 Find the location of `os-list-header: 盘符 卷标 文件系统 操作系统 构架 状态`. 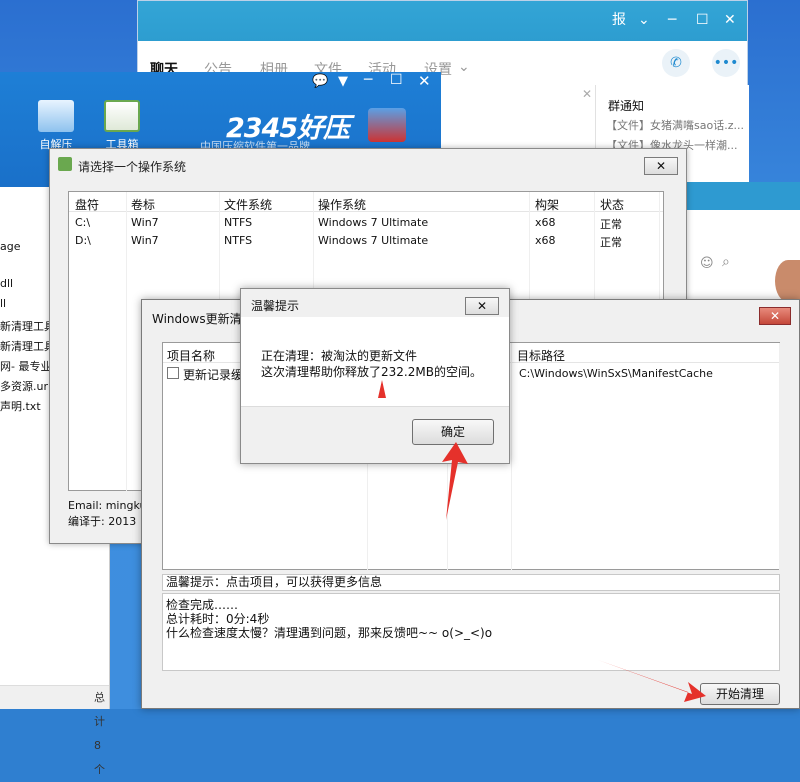

os-list-header: 盘符 卷标 文件系统 操作系统 构架 状态 is located at coordinates (366, 202).